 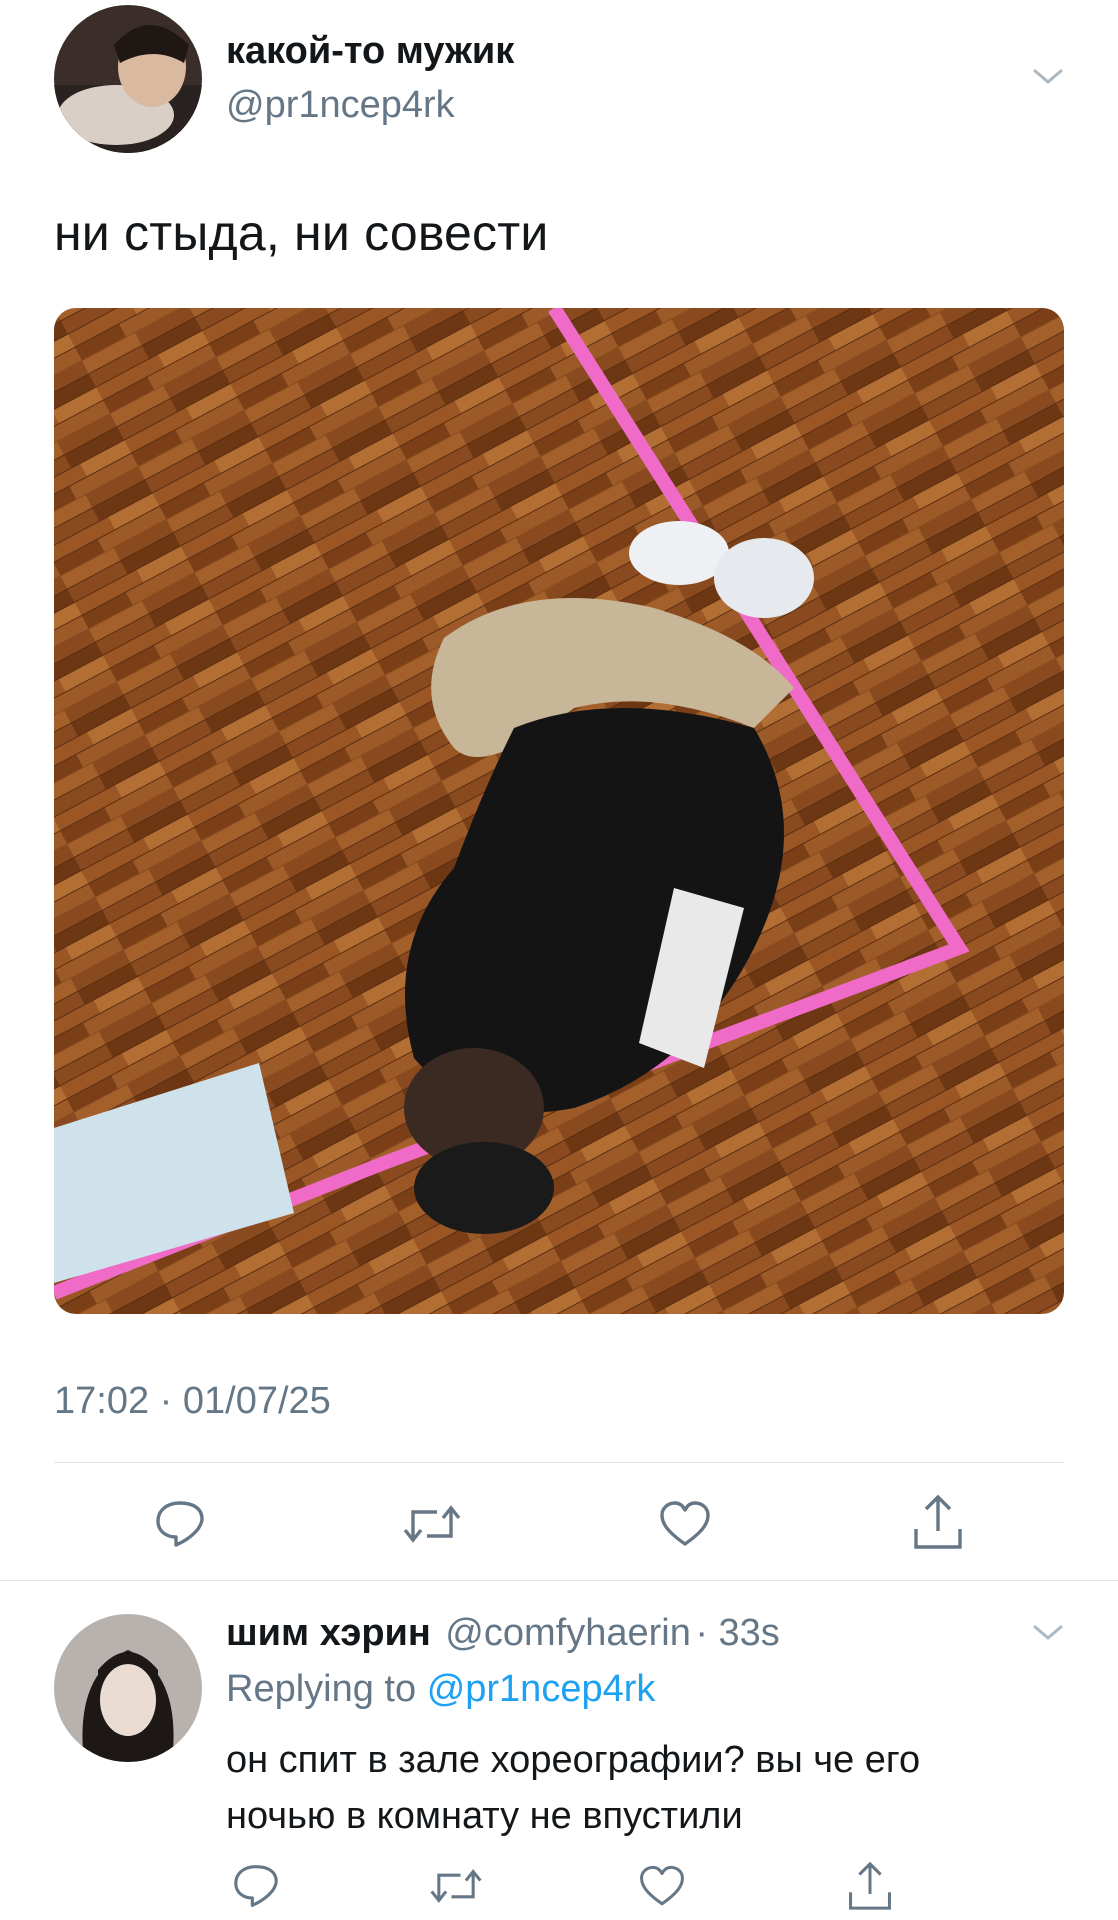 I want to click on reply-author-handle: @comfyhaerin, so click(x=568, y=1633).